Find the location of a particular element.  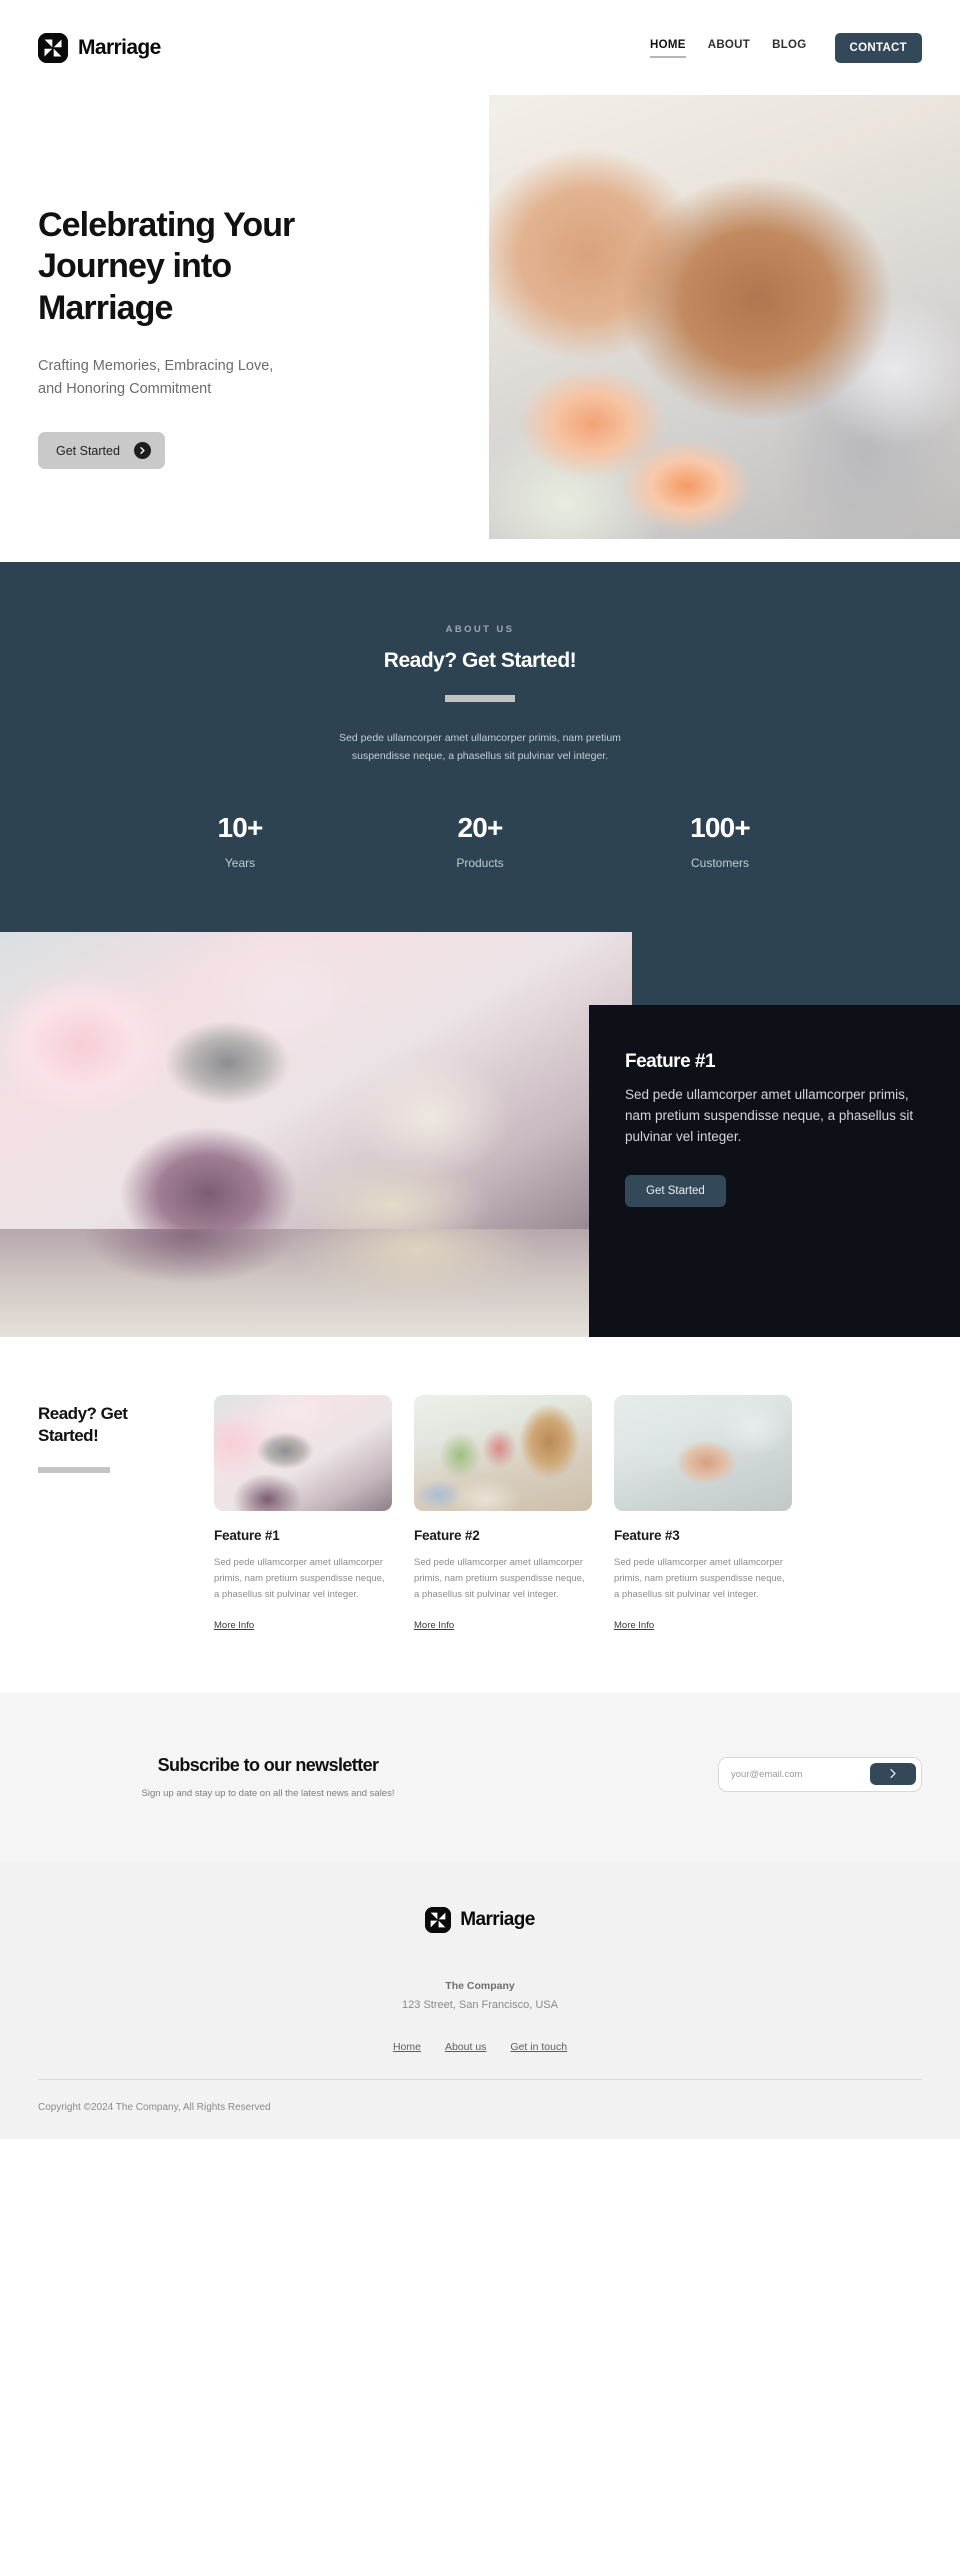

stat-item: 20+ Products is located at coordinates (480, 841).